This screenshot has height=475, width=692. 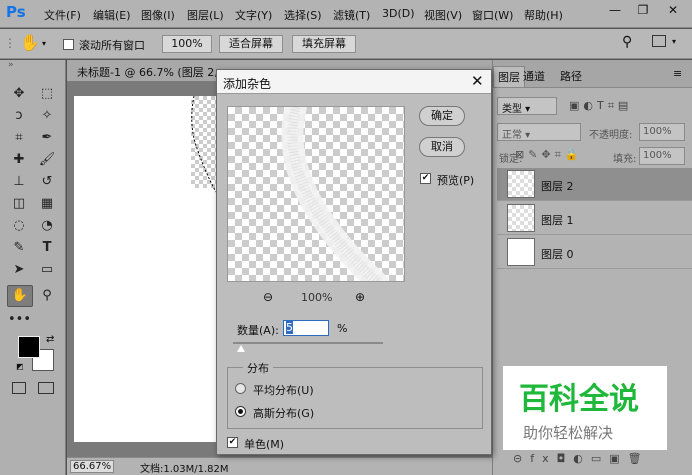 What do you see at coordinates (303, 15) in the screenshot?
I see `menu-select: 选择(S)` at bounding box center [303, 15].